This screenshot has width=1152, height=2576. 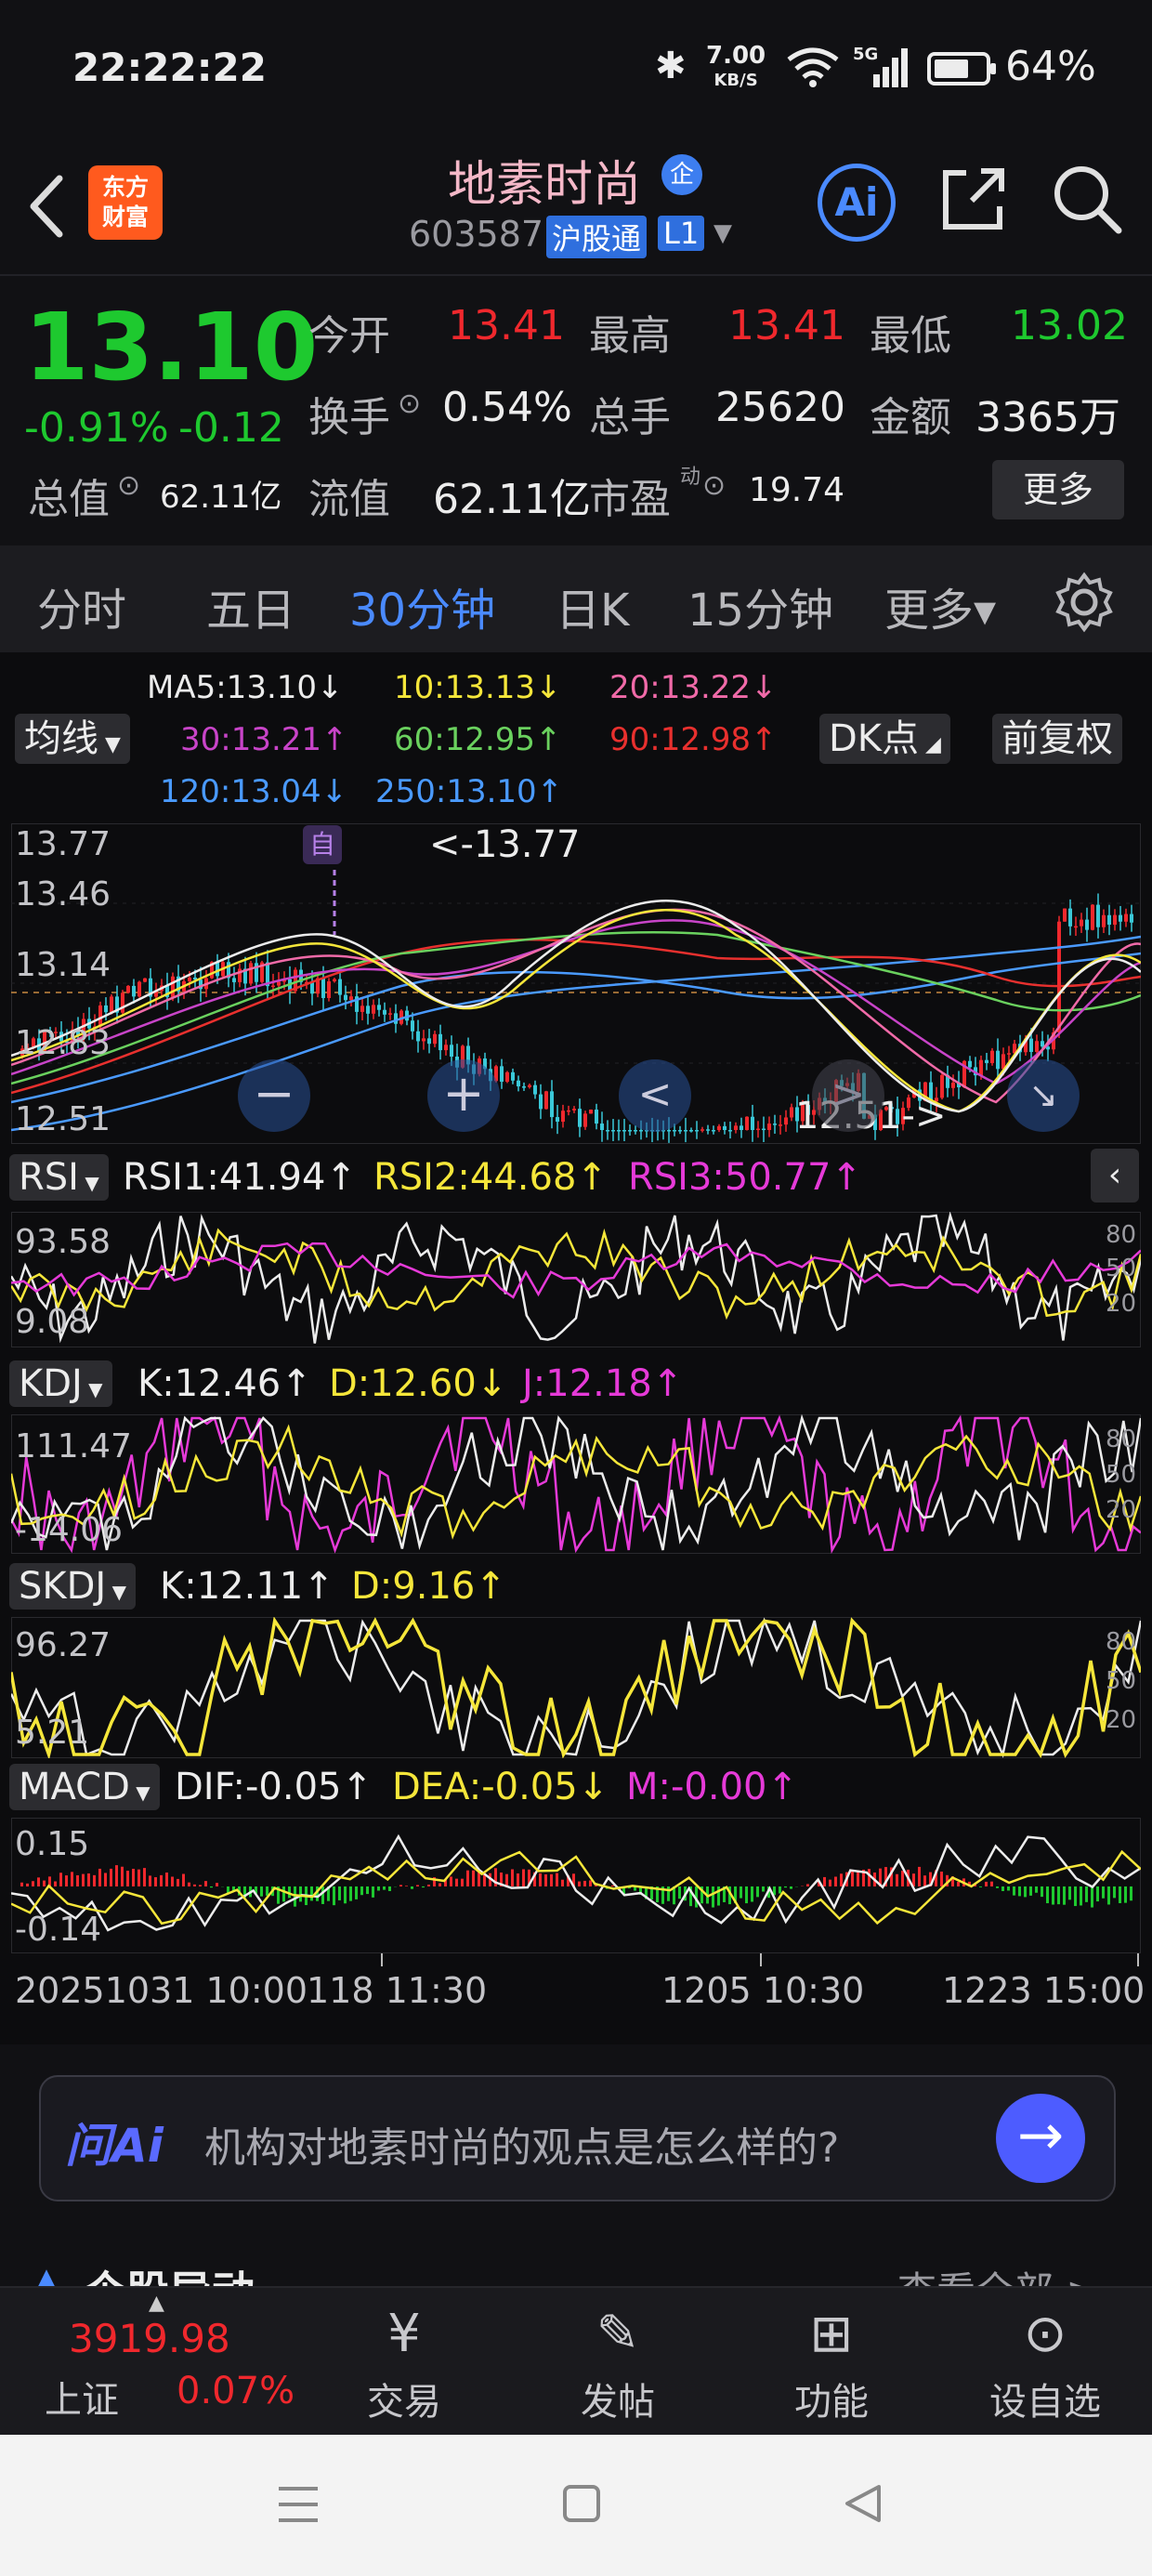 I want to click on self-select-marker: 自, so click(x=322, y=844).